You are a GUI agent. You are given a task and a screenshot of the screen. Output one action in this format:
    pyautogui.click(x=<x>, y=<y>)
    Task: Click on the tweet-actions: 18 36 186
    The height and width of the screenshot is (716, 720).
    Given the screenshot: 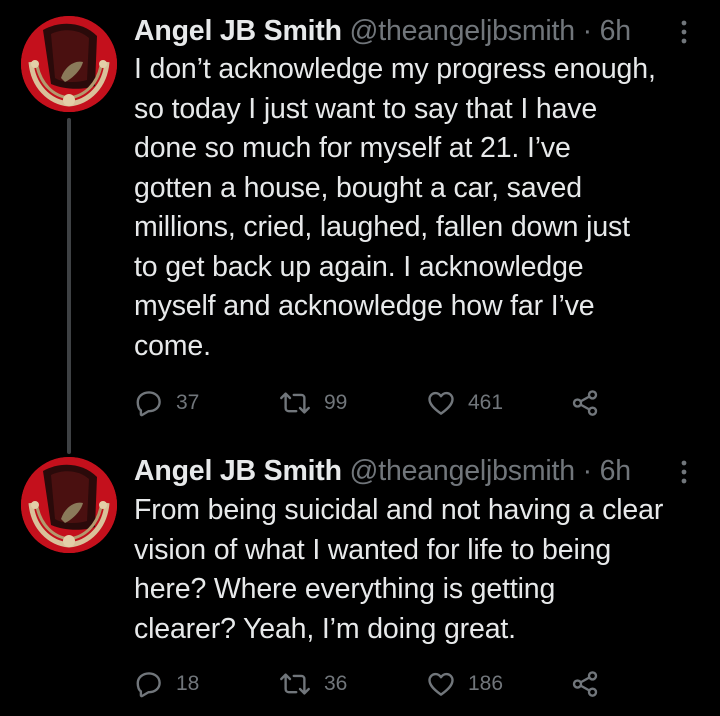 What is the action you would take?
    pyautogui.click(x=374, y=684)
    